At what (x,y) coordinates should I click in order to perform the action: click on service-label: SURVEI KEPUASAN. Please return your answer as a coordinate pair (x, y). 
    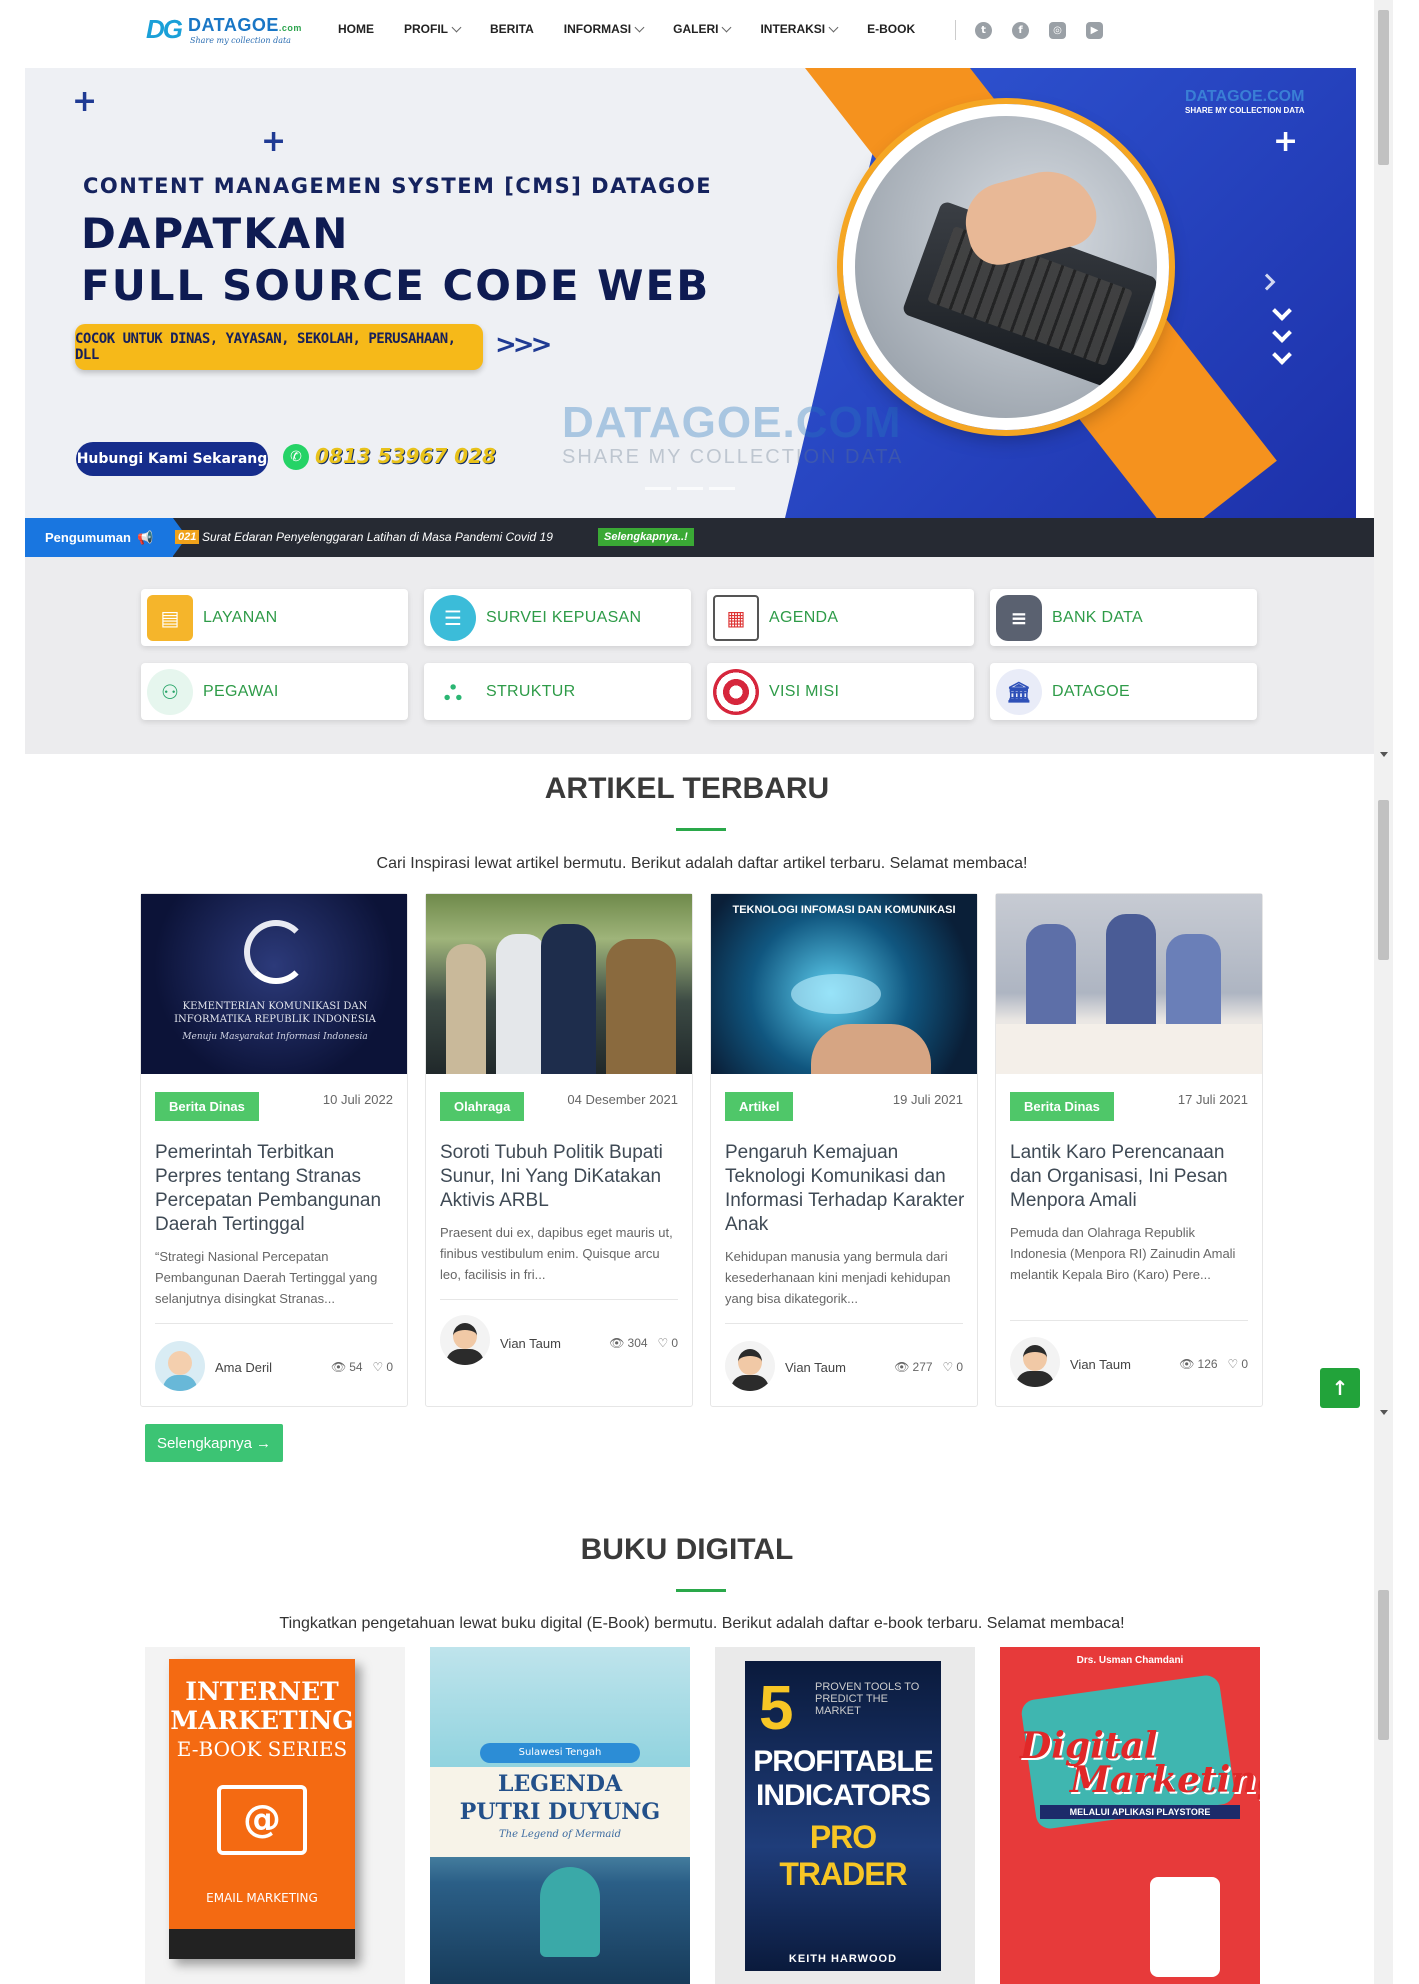
    Looking at the image, I should click on (564, 617).